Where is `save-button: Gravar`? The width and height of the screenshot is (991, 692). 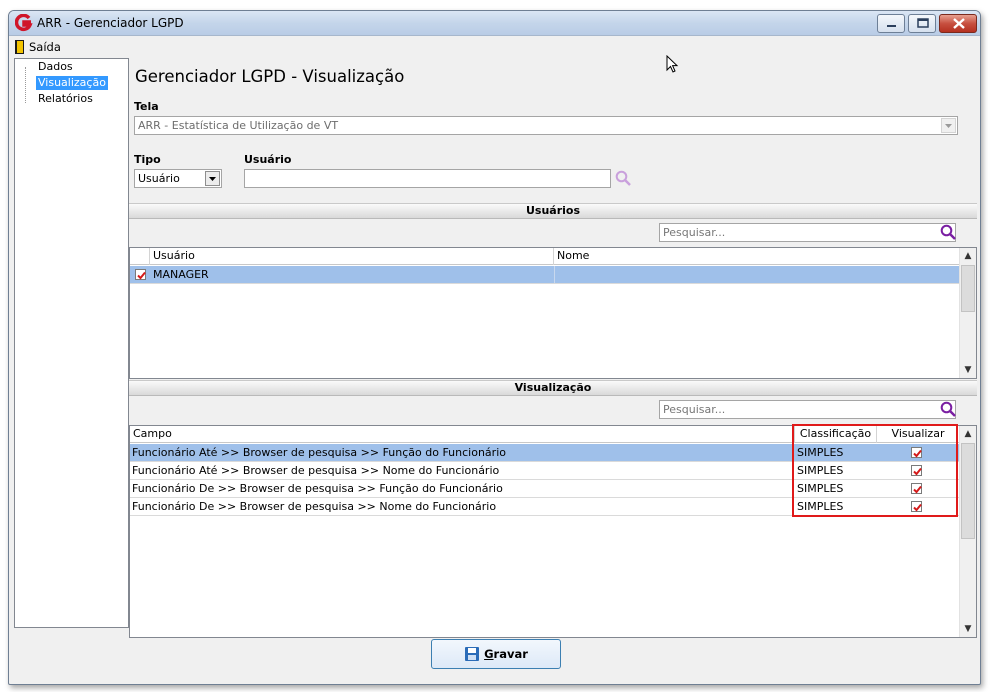
save-button: Gravar is located at coordinates (496, 654).